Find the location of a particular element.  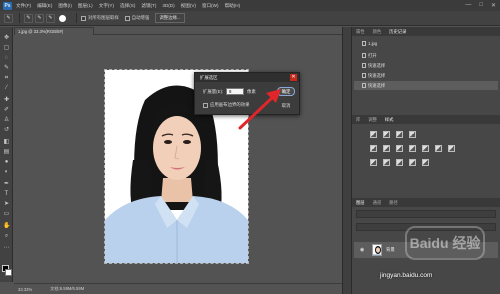

tab-properties: 属性 is located at coordinates (360, 32).